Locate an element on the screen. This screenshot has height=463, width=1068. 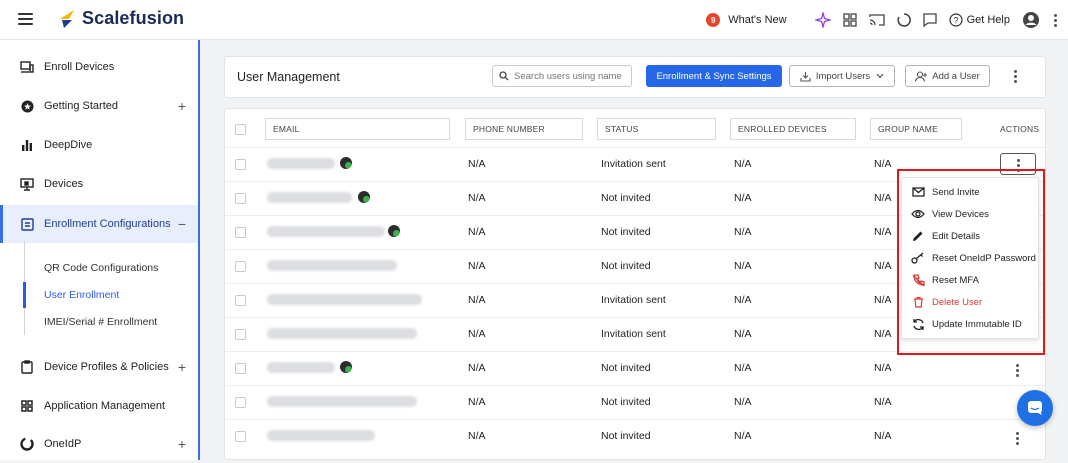
subitem-imei-serial-enrollment: IMEI/Serial # Enrollment is located at coordinates (100, 322).